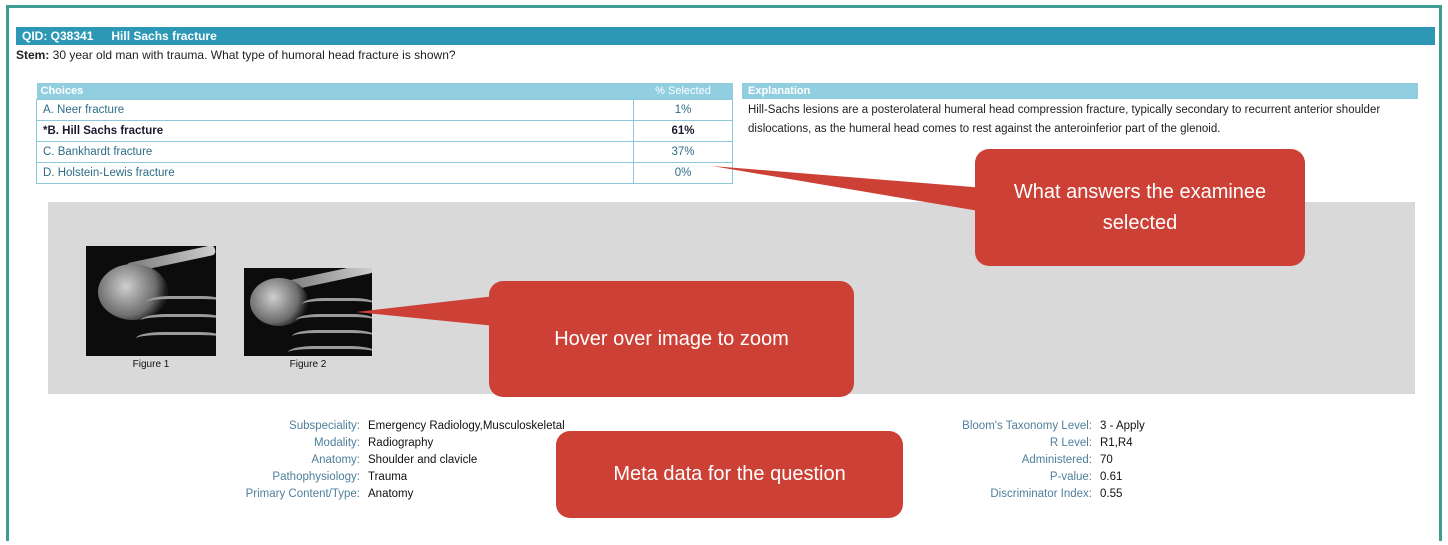 This screenshot has height=545, width=1448. Describe the element at coordinates (671, 339) in the screenshot. I see `callout-hover: Hover over image to zoom` at that location.